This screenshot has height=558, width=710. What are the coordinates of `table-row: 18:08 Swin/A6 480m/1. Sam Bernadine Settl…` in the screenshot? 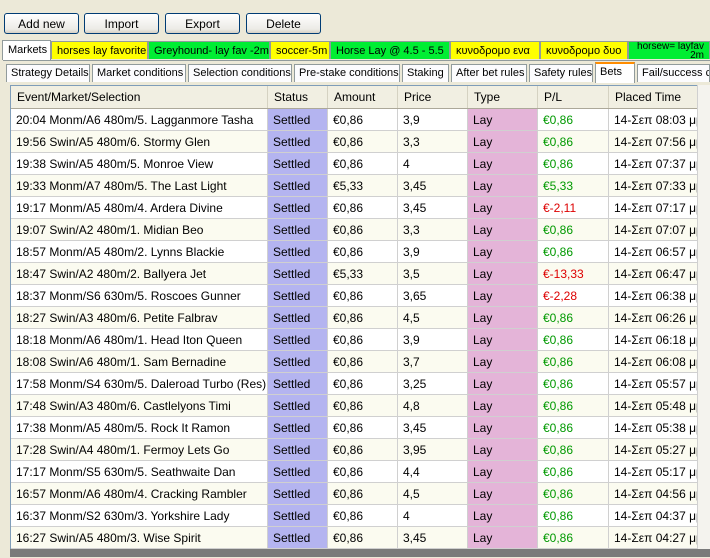 It's located at (360, 362).